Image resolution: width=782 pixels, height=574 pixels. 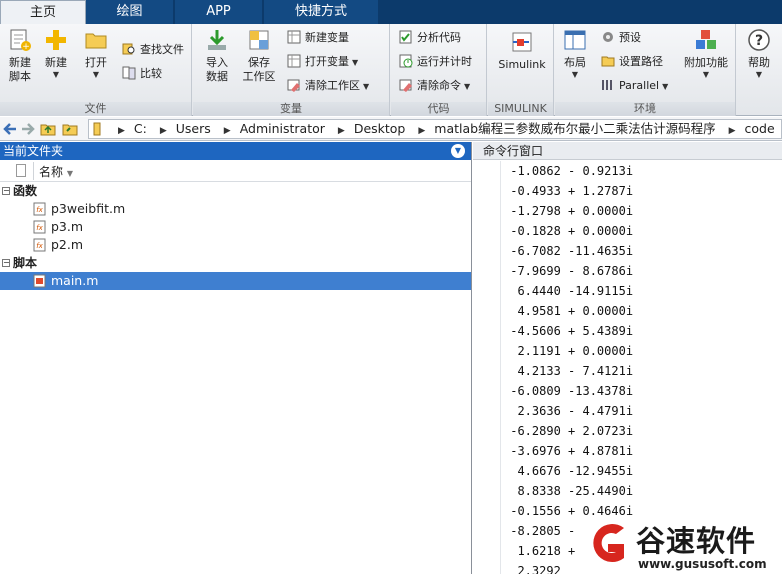 I want to click on command-output-line: 2.3292, so click(x=532, y=569).